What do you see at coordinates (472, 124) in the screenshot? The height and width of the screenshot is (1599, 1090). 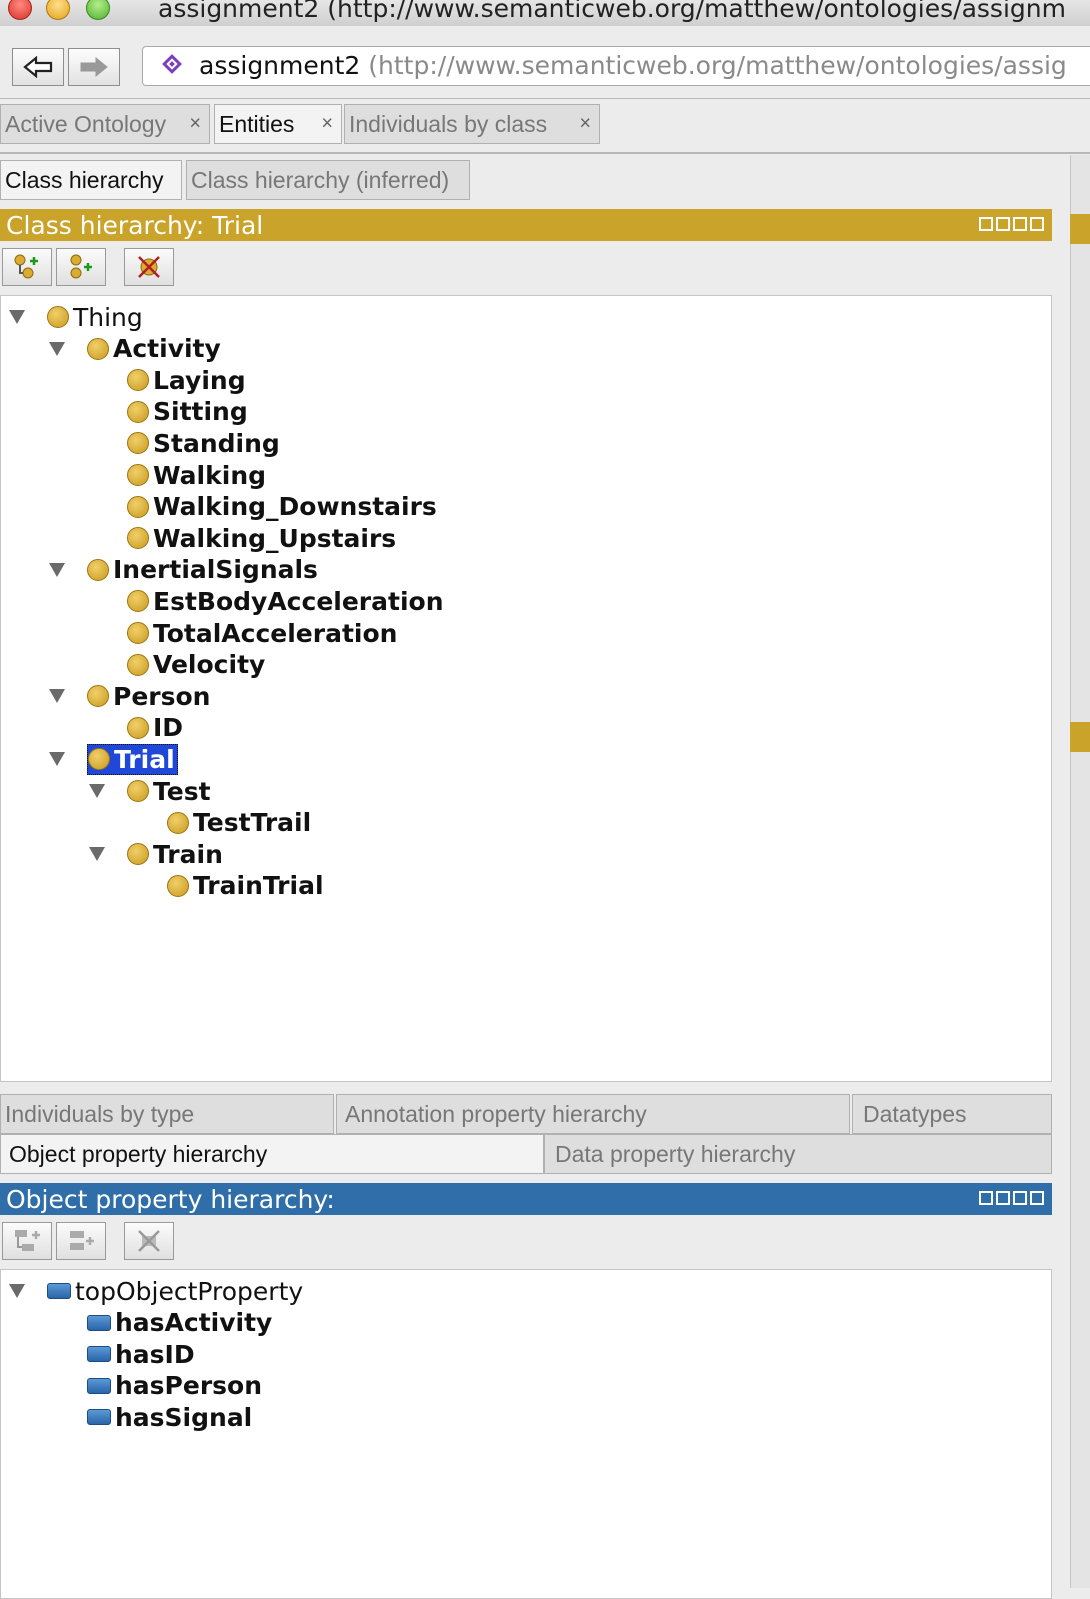 I see `tab-individuals-by-class: Individuals by class ×` at bounding box center [472, 124].